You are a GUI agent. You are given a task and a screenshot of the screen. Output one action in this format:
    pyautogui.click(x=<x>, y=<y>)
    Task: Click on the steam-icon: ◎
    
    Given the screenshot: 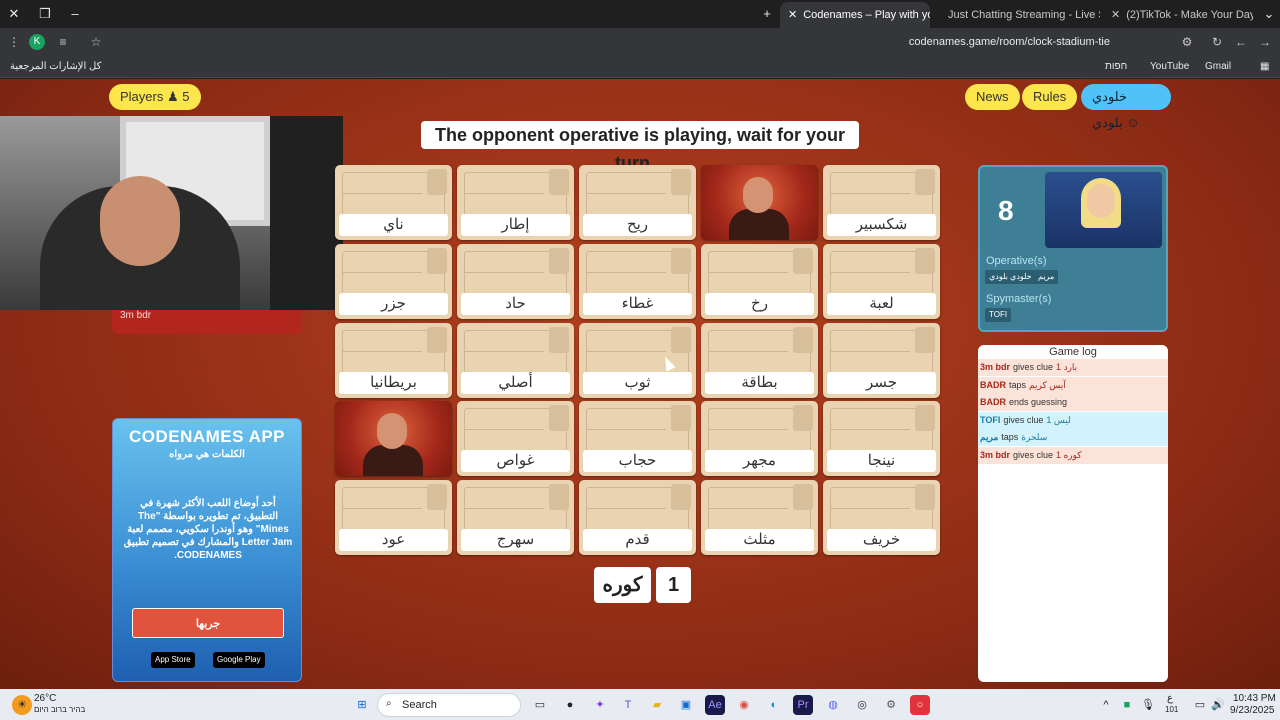 What is the action you would take?
    pyautogui.click(x=862, y=705)
    